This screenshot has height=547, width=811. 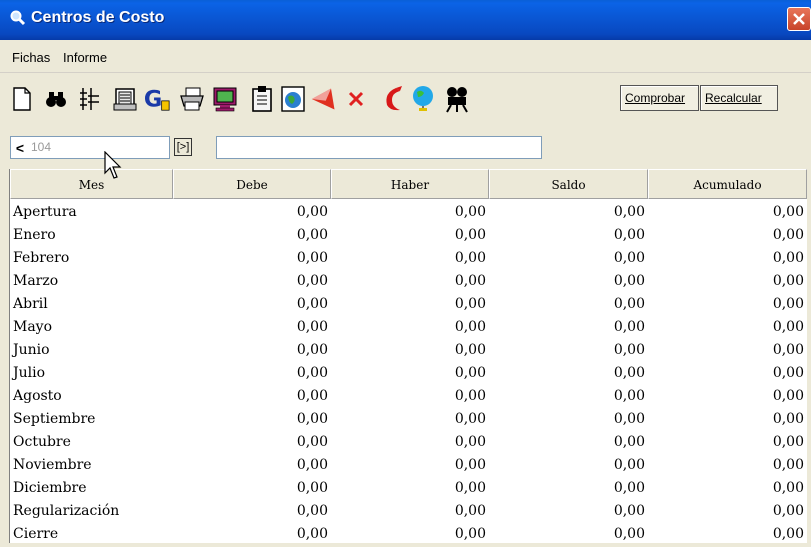 I want to click on table-row: Regularización 0,00 0,00 0,00 0,00, so click(x=408, y=512).